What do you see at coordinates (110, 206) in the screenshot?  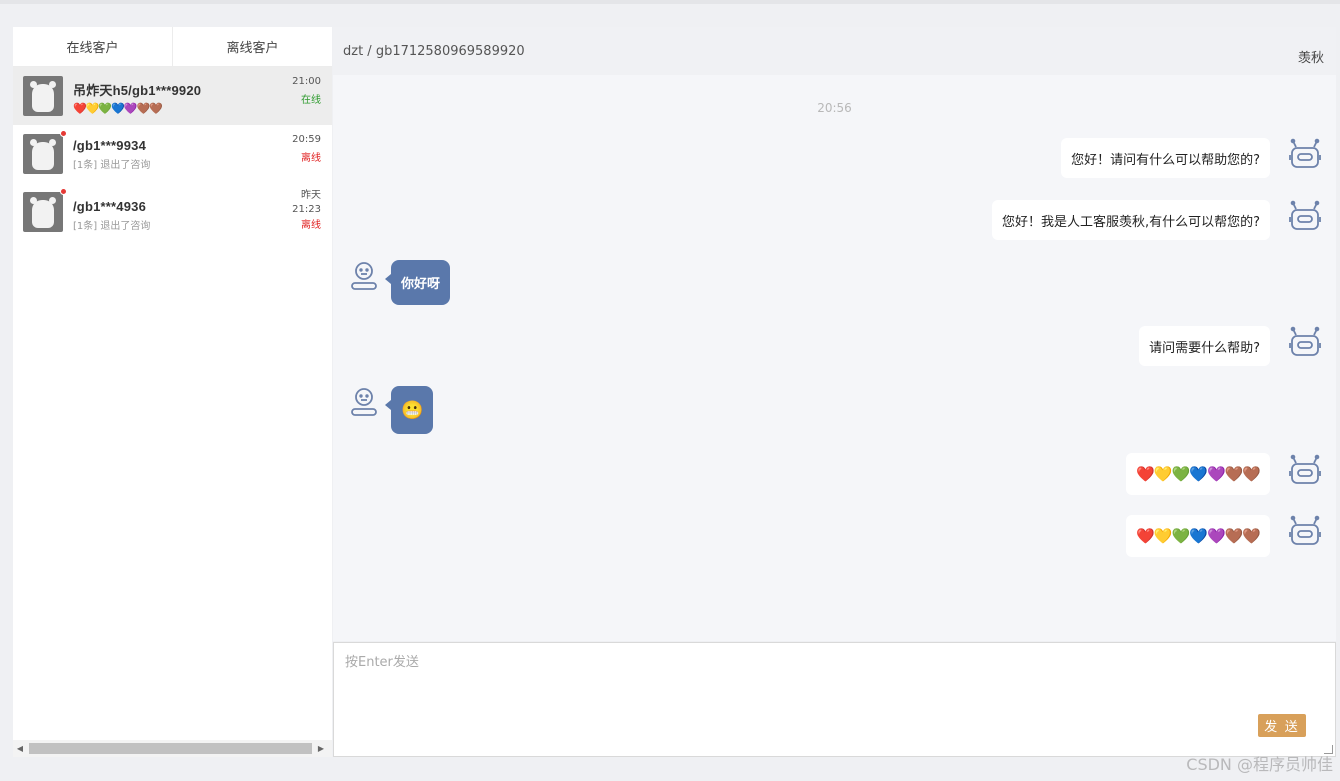 I see `customer-name: /gb1***4936` at bounding box center [110, 206].